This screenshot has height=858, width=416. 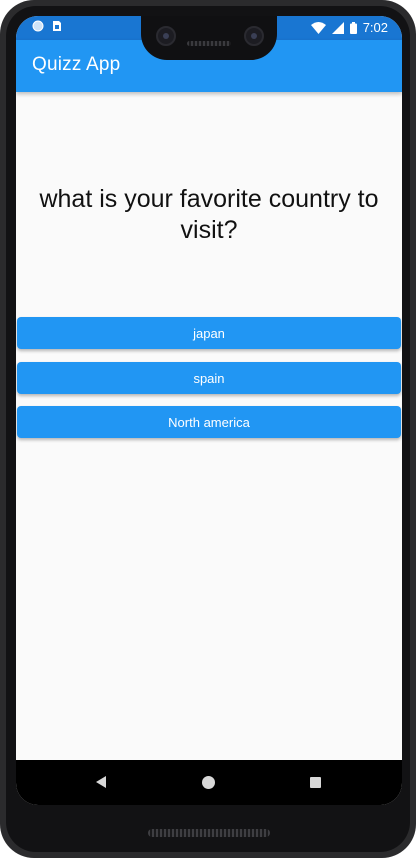 What do you see at coordinates (315, 782) in the screenshot?
I see `recent-apps-icon` at bounding box center [315, 782].